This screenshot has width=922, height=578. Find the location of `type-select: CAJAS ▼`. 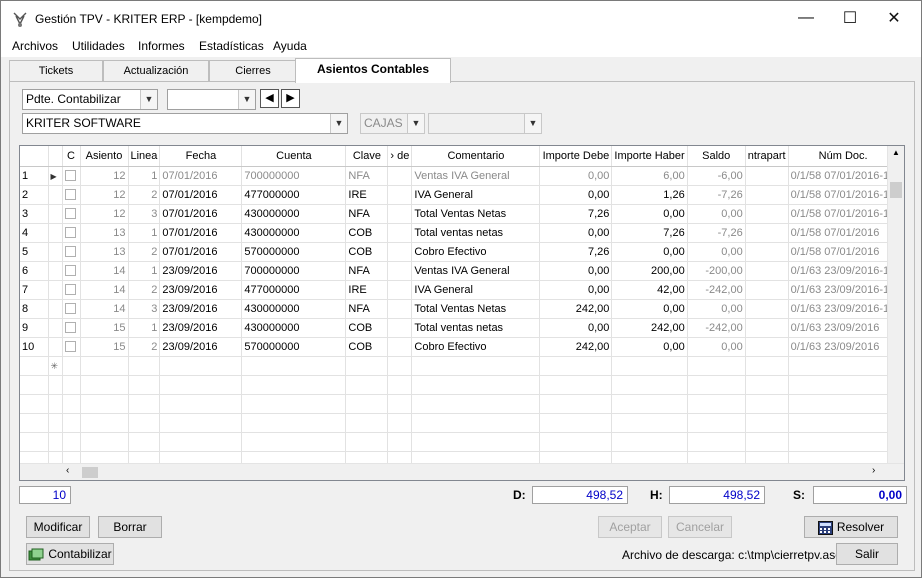

type-select: CAJAS ▼ is located at coordinates (392, 123).